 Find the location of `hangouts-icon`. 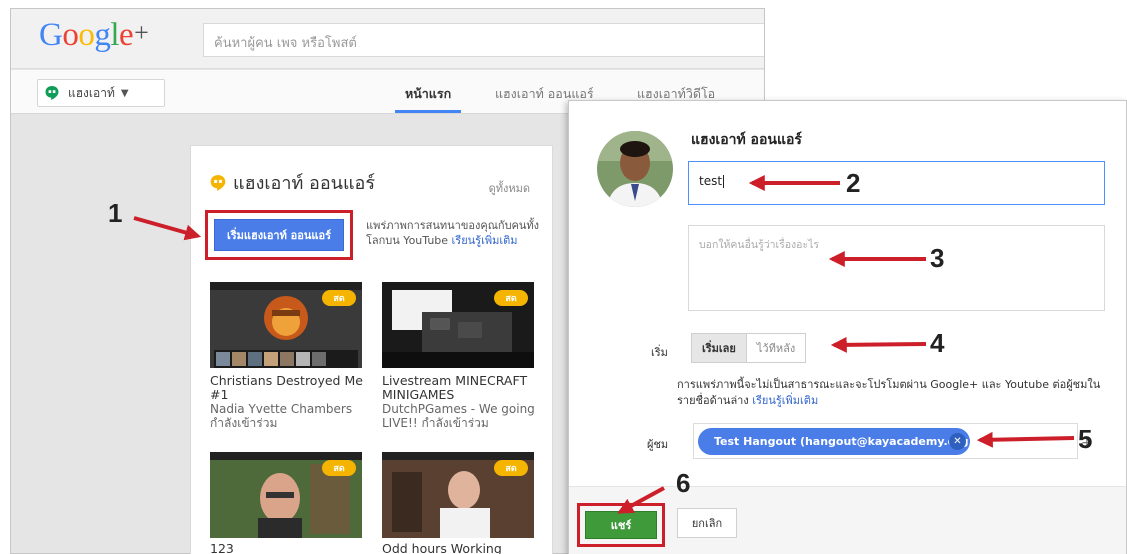

hangouts-icon is located at coordinates (52, 93).